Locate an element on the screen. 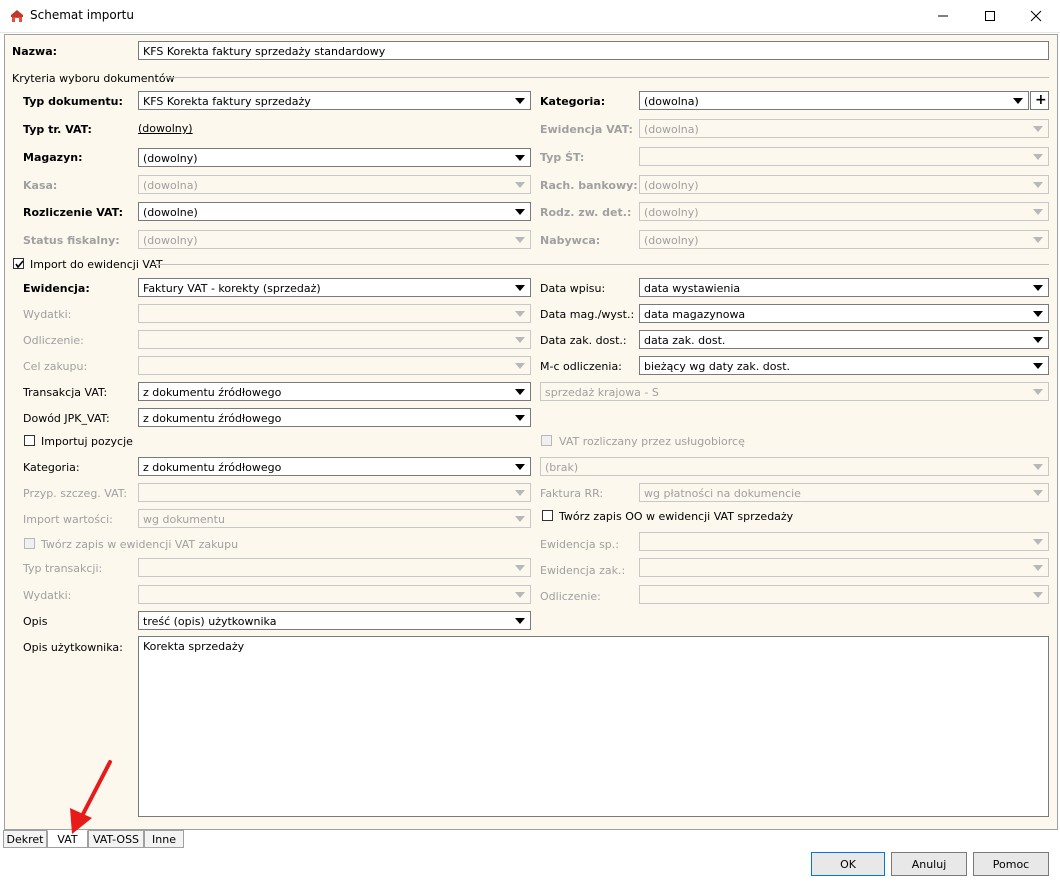  mc-odliczenia-select: bieżący wg daty zak. dost. is located at coordinates (844, 365).